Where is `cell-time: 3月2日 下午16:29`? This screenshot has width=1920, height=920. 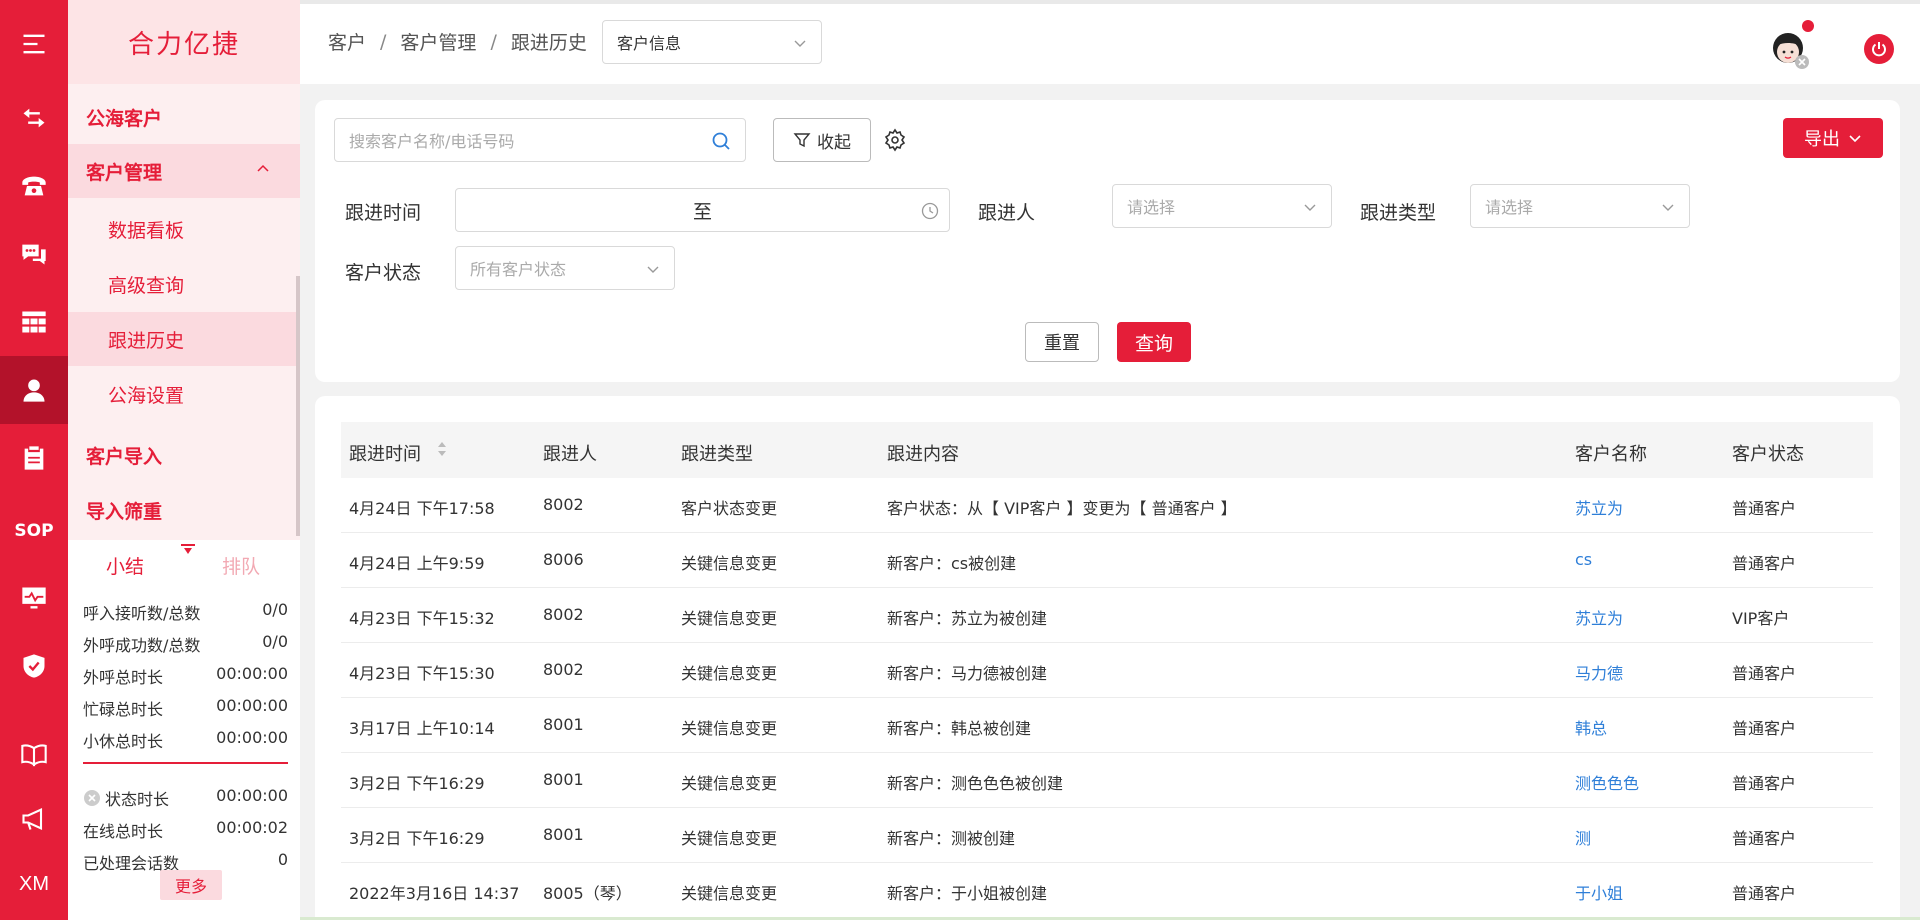
cell-time: 3月2日 下午16:29 is located at coordinates (417, 783).